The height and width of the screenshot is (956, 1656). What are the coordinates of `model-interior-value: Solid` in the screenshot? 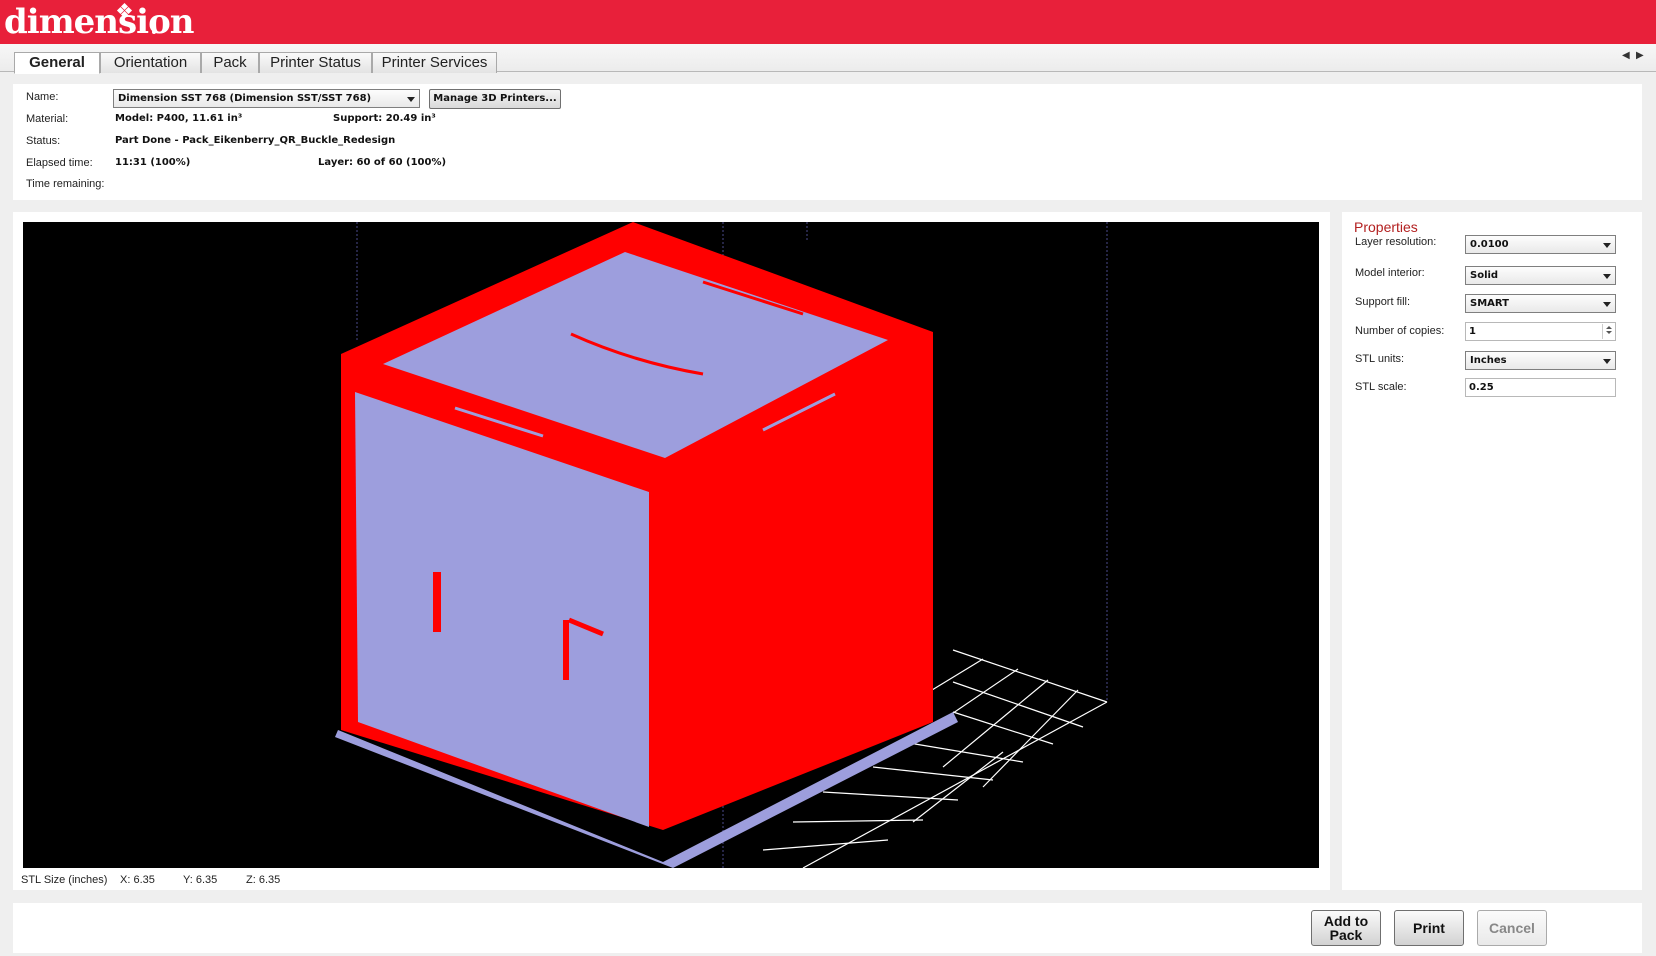 It's located at (1484, 275).